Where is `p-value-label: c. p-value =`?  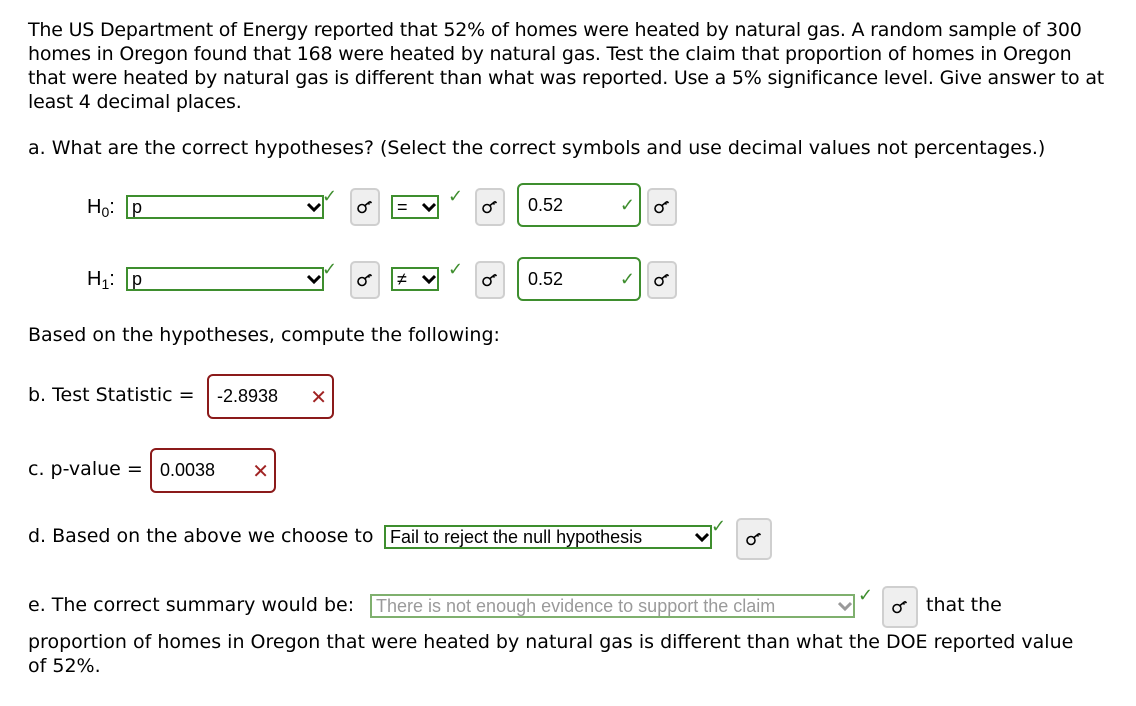 p-value-label: c. p-value = is located at coordinates (85, 469).